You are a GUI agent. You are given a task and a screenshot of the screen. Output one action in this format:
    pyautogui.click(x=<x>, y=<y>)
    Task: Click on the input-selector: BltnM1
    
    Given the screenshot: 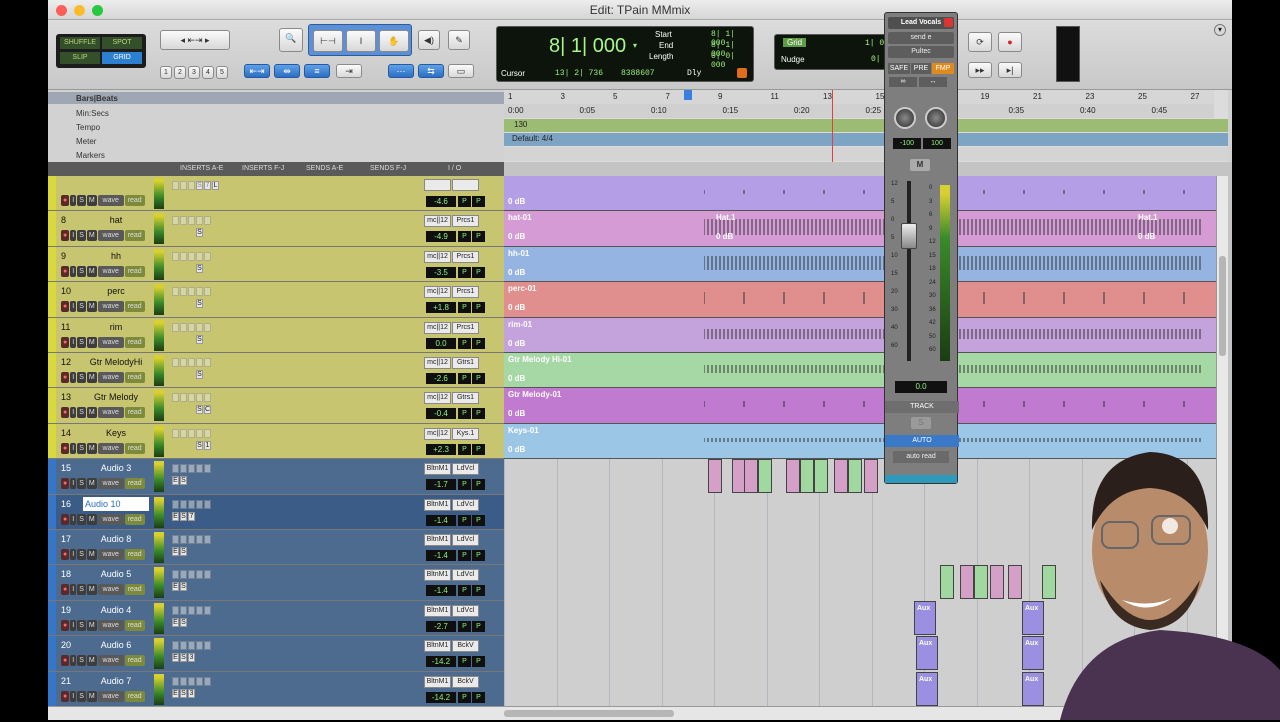 What is the action you would take?
    pyautogui.click(x=437, y=469)
    